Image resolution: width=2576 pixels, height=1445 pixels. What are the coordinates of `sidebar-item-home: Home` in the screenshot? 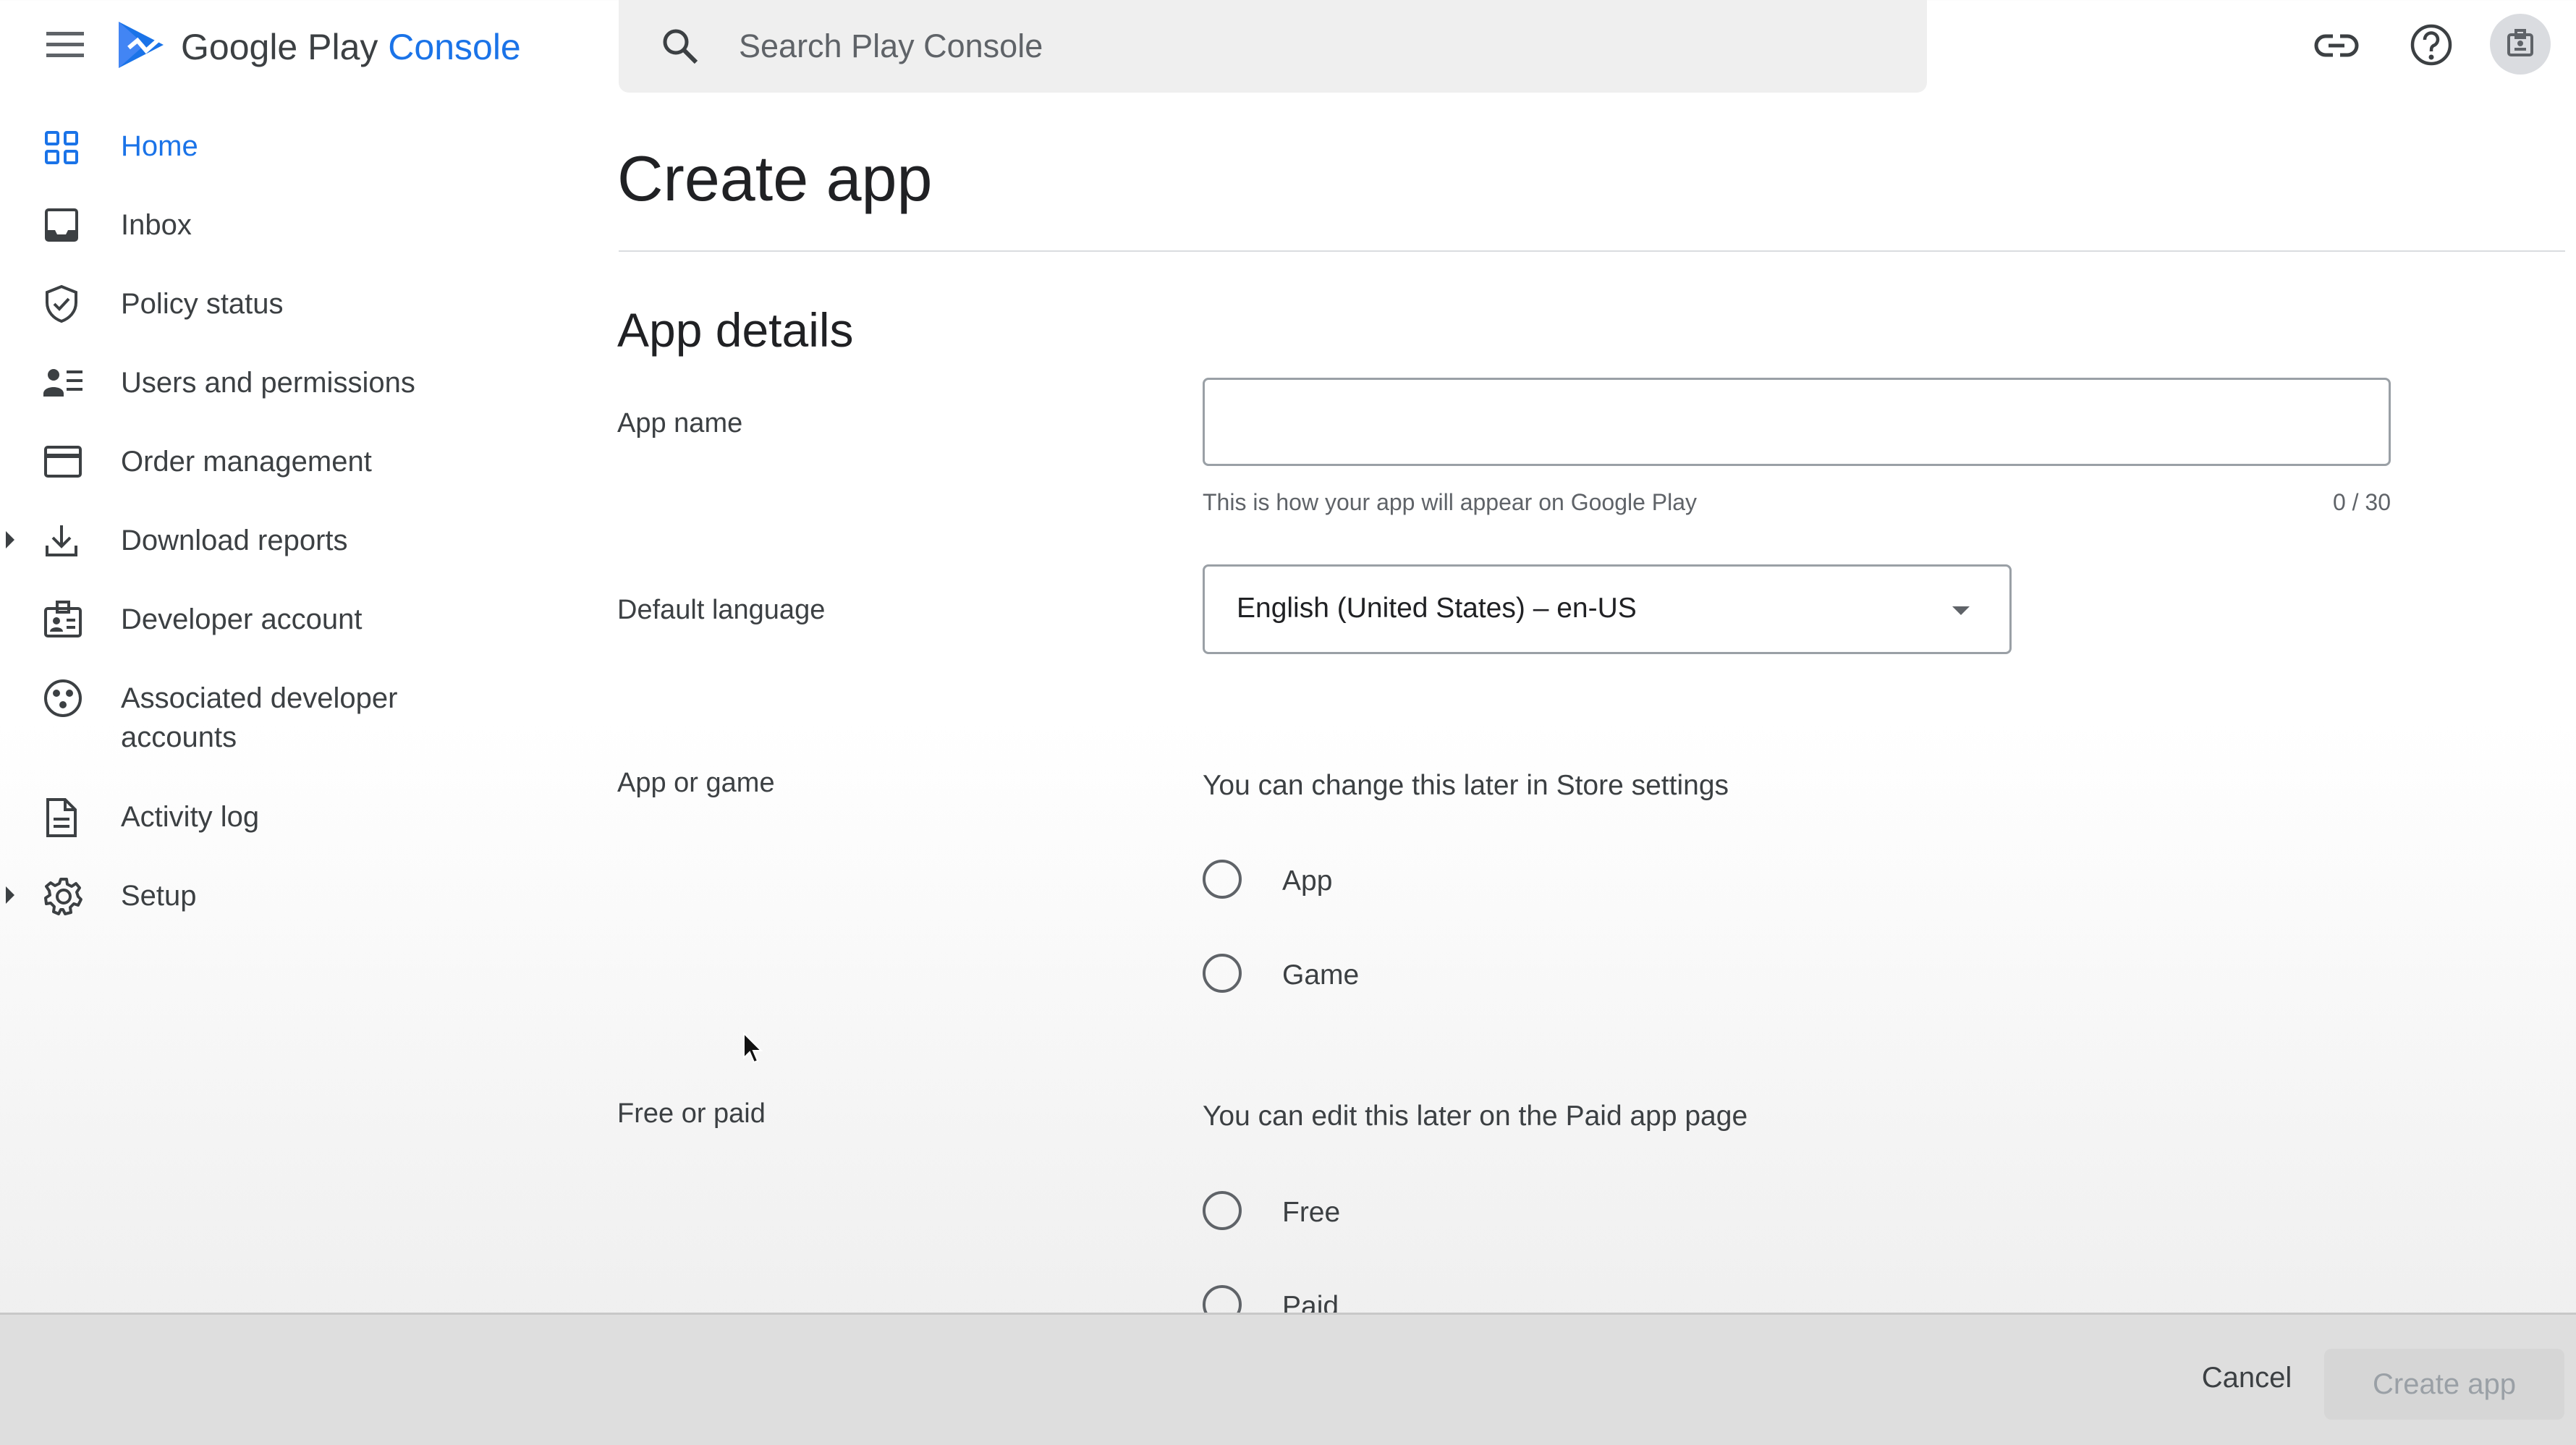 It's located at (275, 163).